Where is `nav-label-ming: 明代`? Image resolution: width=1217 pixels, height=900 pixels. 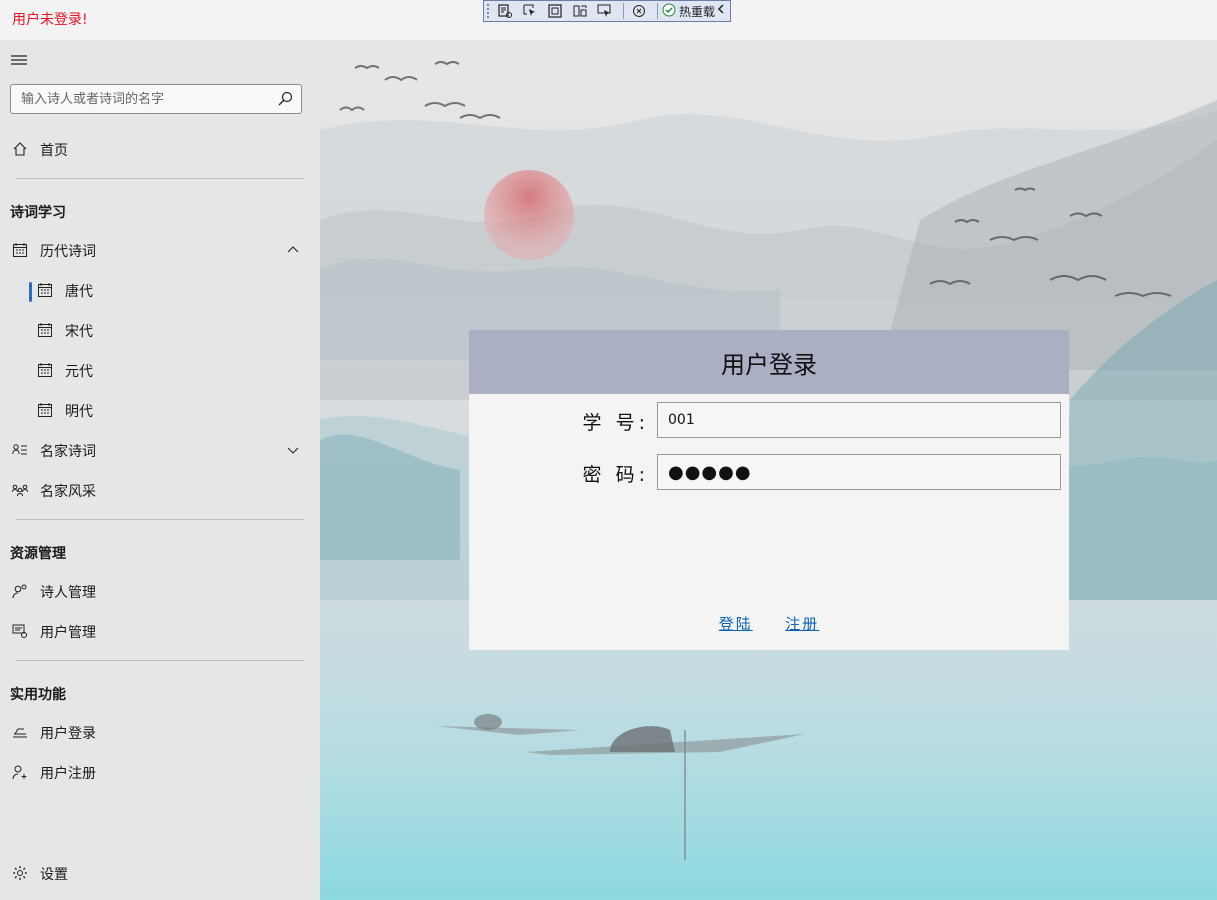
nav-label-ming: 明代 is located at coordinates (79, 412).